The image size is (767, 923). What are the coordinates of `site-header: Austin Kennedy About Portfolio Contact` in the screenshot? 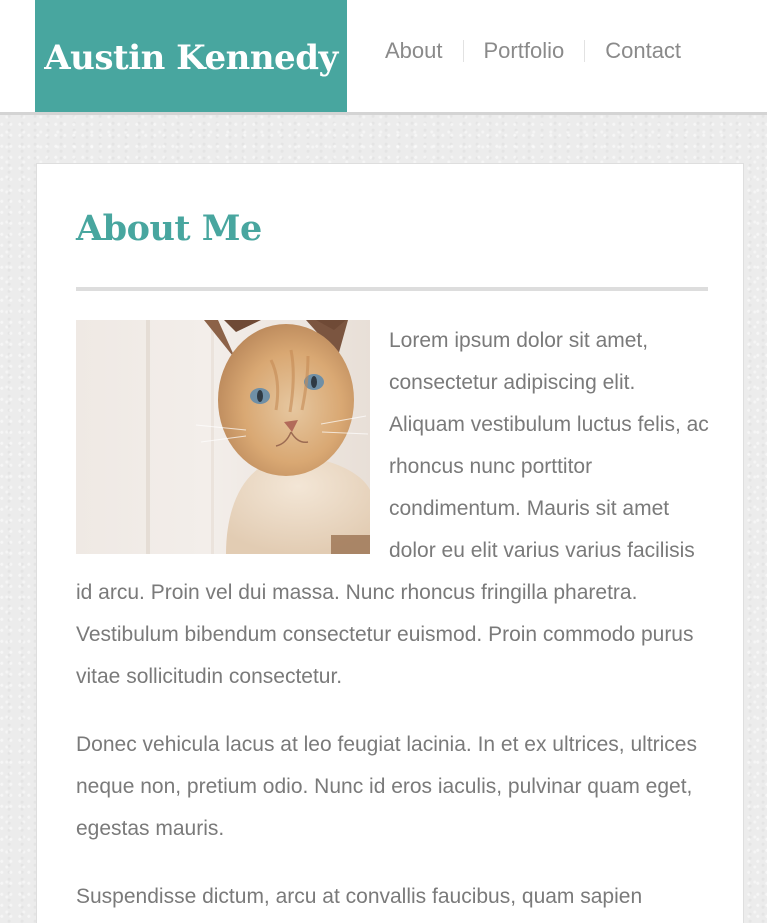 It's located at (383, 57).